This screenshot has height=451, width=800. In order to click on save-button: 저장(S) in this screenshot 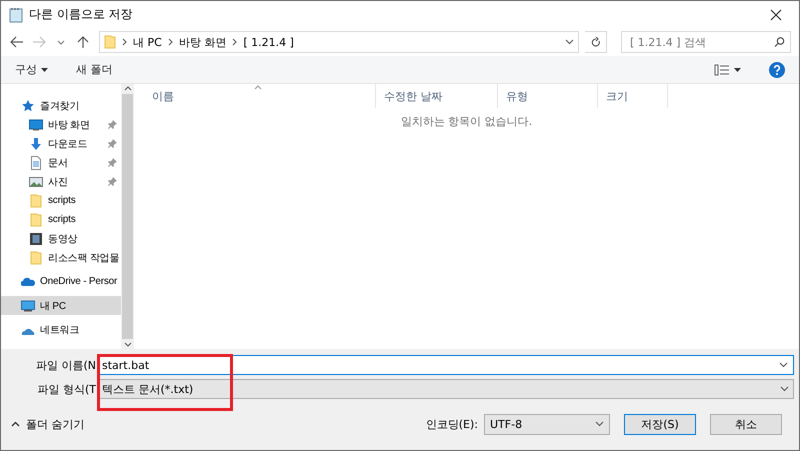, I will do `click(660, 424)`.